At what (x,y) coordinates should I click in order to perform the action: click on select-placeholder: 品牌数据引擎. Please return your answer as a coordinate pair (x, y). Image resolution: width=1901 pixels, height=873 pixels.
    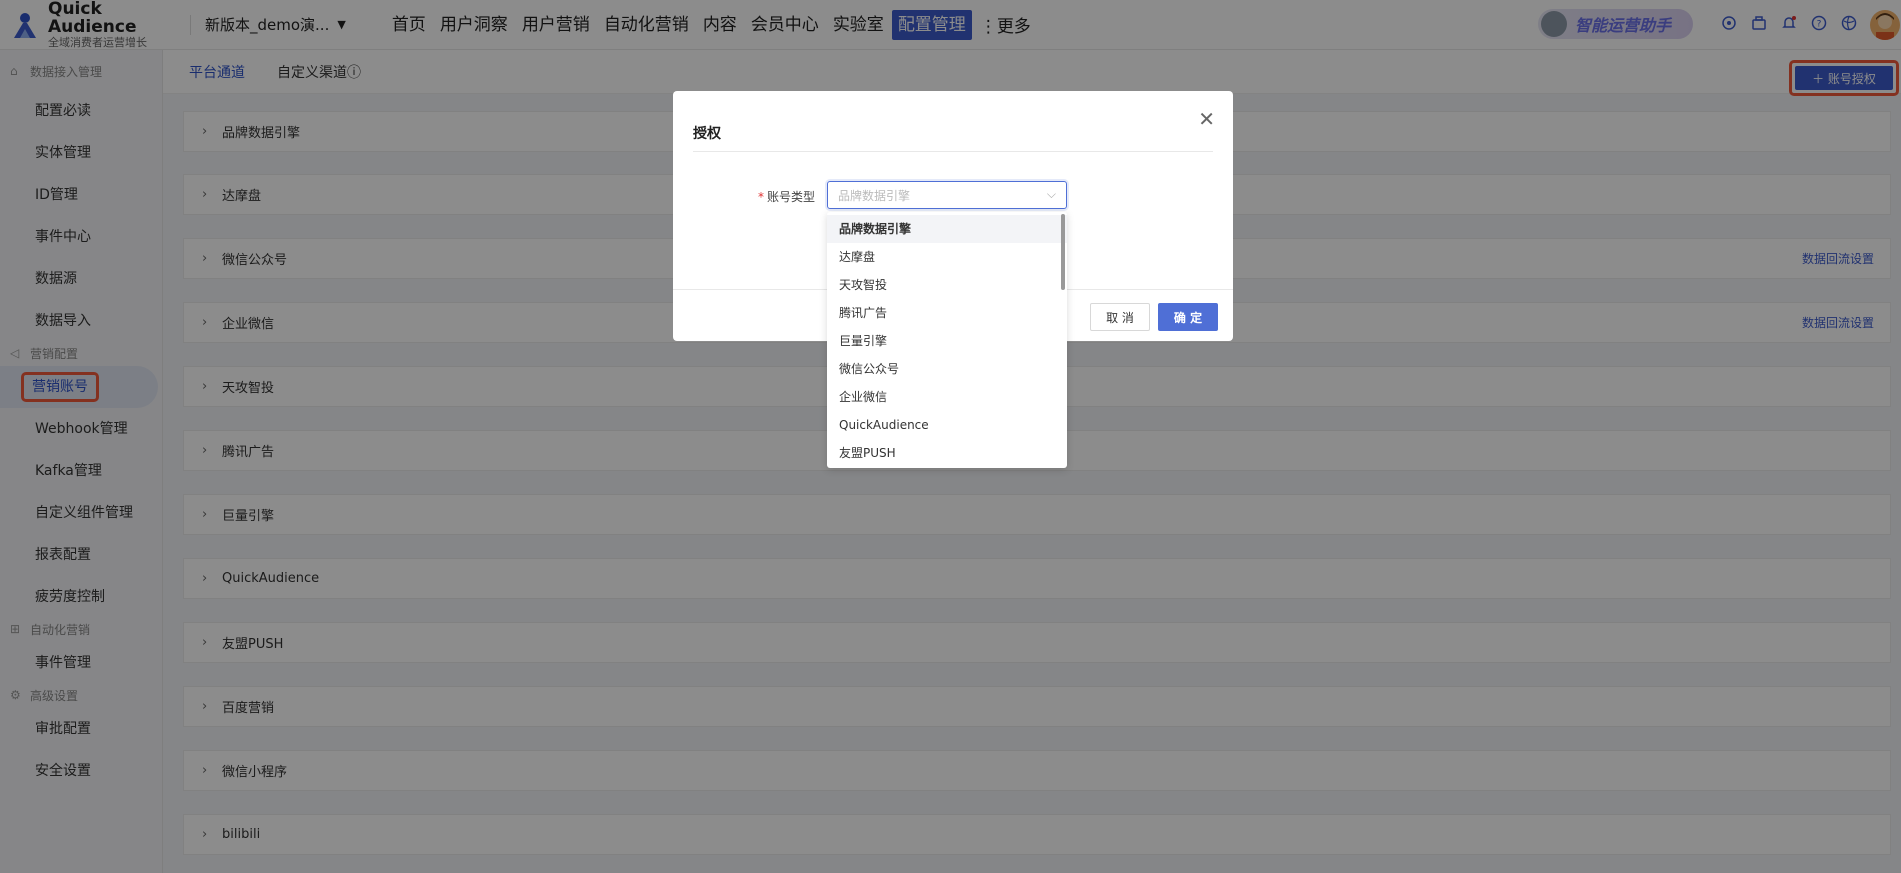
    Looking at the image, I should click on (874, 195).